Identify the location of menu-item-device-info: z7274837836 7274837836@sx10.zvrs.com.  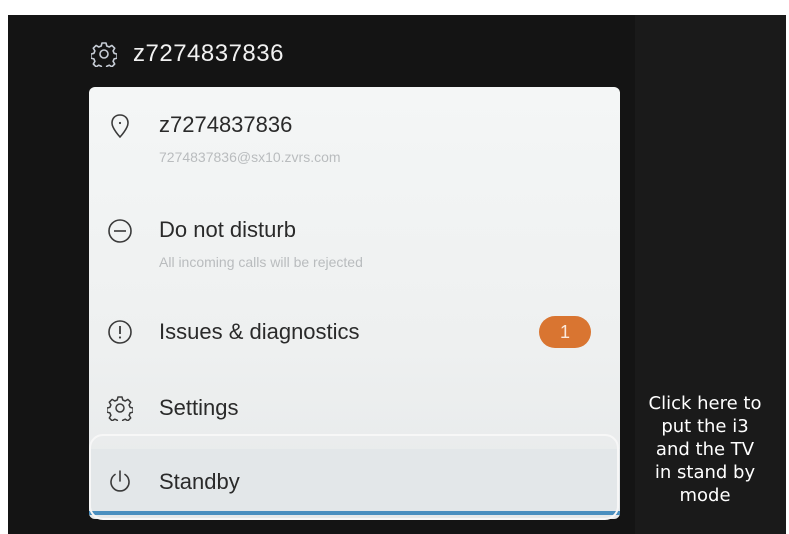
(354, 142).